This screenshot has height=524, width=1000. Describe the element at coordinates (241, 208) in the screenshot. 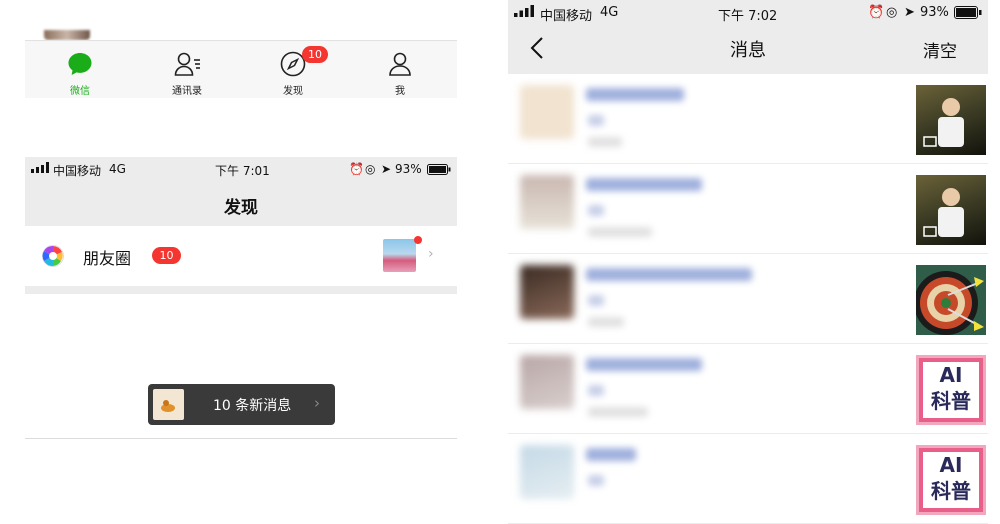

I see `page-title: 发现` at that location.